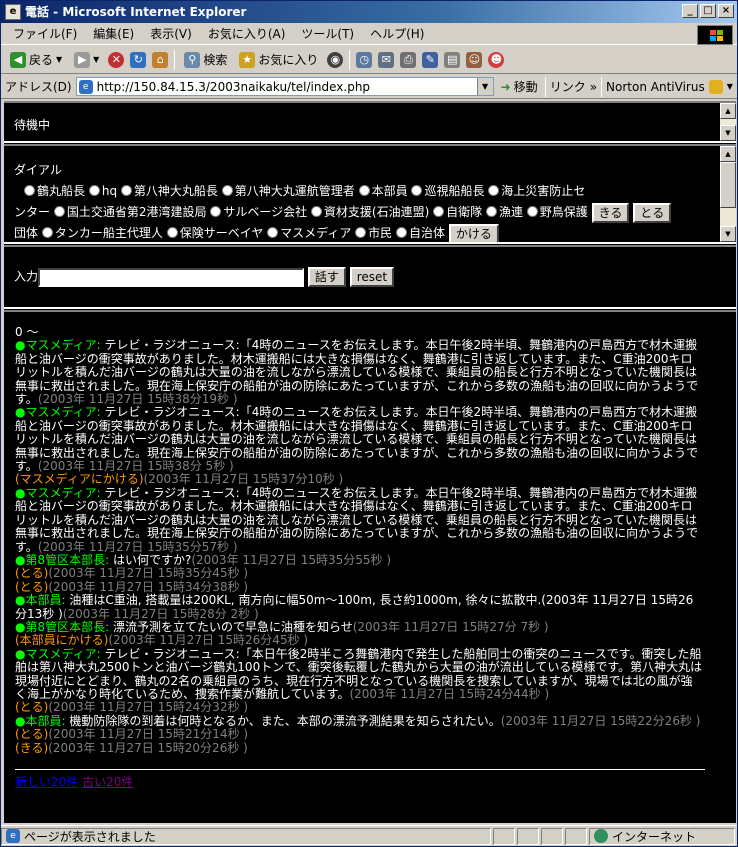  What do you see at coordinates (205, 59) in the screenshot?
I see `search-button: ⚲ 検索` at bounding box center [205, 59].